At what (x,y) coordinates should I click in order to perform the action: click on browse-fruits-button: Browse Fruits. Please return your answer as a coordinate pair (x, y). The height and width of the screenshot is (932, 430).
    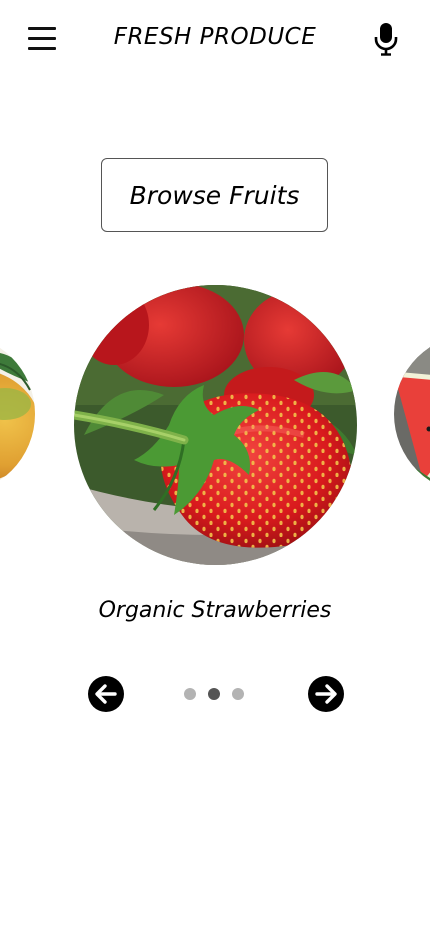
    Looking at the image, I should click on (214, 195).